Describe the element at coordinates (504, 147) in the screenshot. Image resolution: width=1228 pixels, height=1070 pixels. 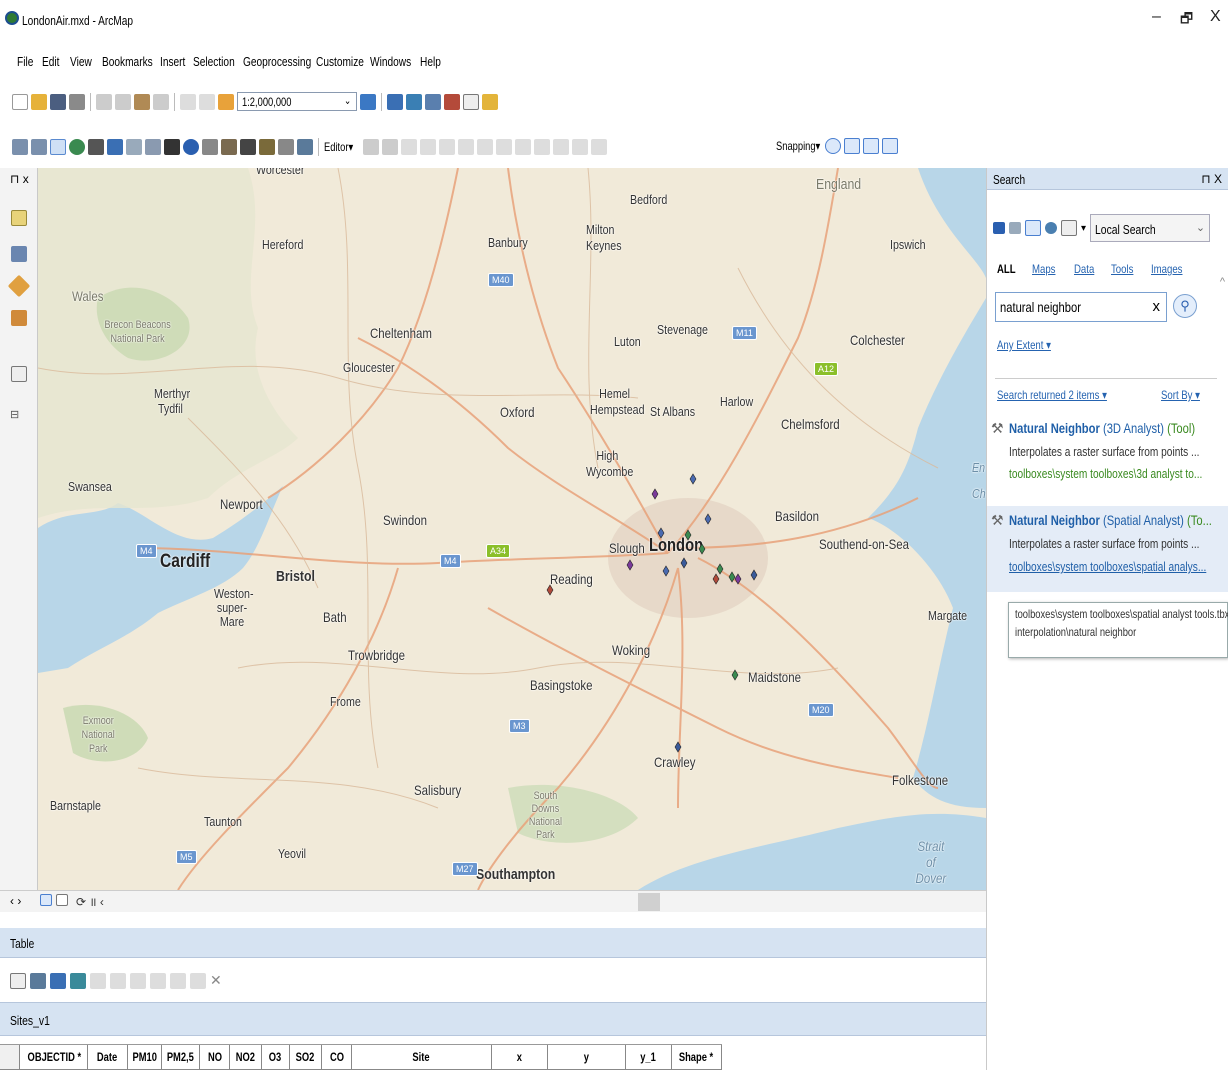
I see `cut-polygons-icon` at that location.